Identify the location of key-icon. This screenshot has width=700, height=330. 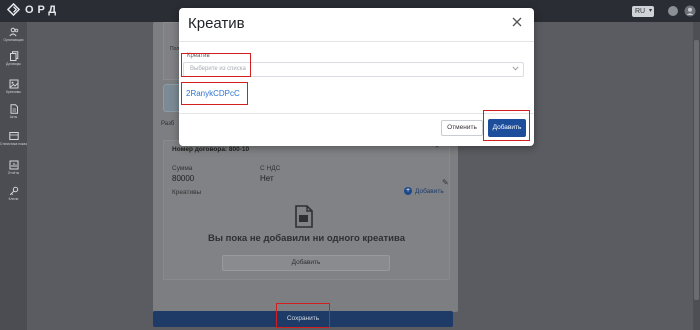
(13, 191).